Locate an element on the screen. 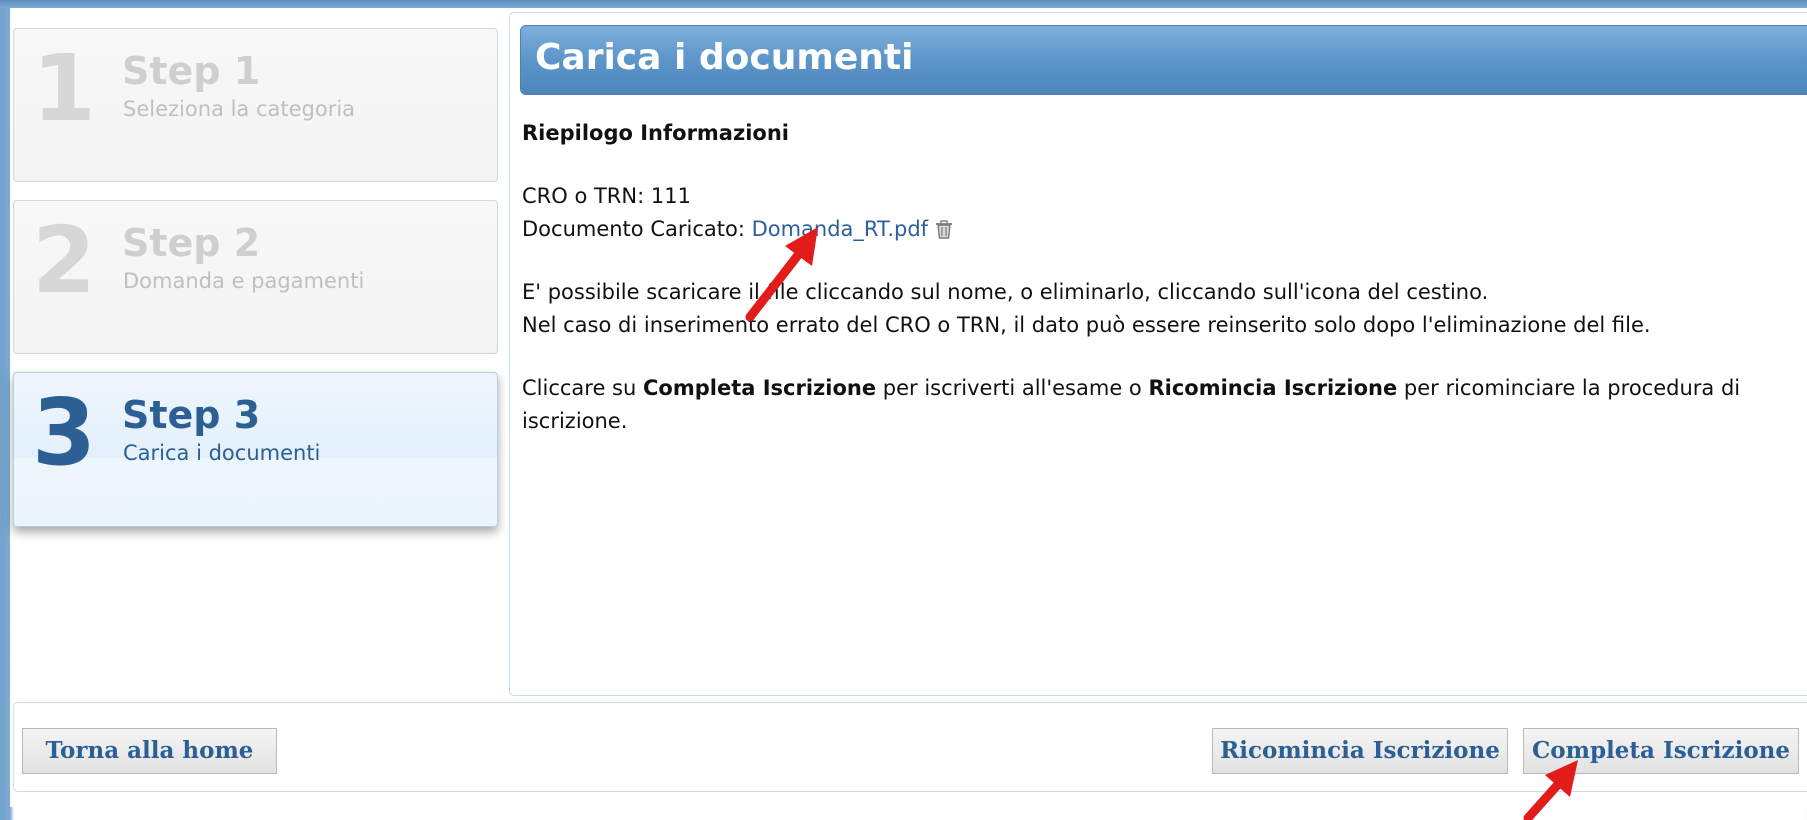 The height and width of the screenshot is (820, 1807). step-1: 1 Step 1 Seleziona la categoria is located at coordinates (255, 105).